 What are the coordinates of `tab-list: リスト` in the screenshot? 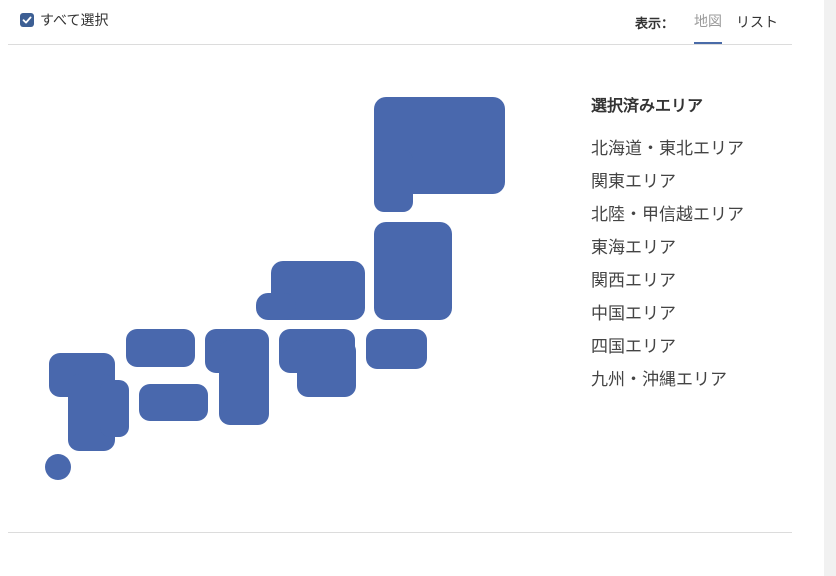 It's located at (757, 22).